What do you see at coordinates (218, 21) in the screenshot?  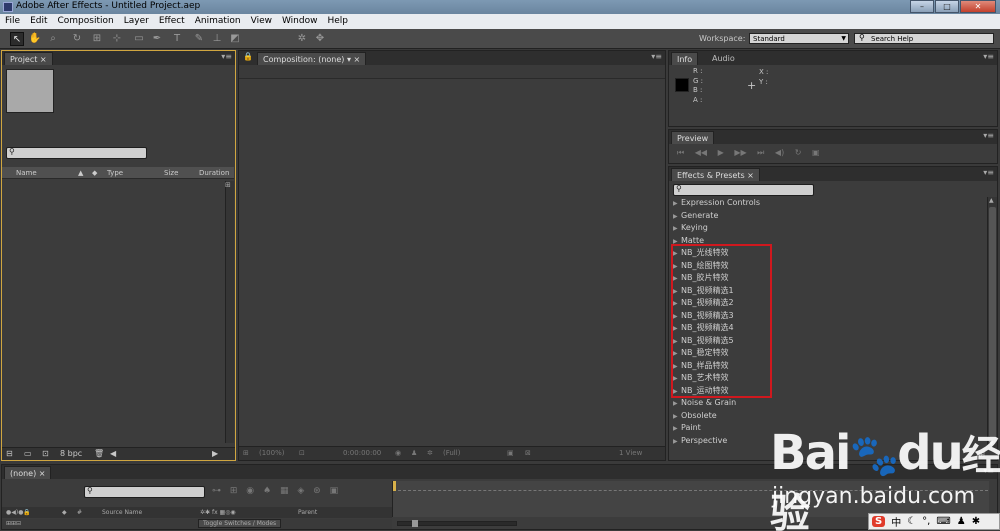 I see `menu-animation: Animation` at bounding box center [218, 21].